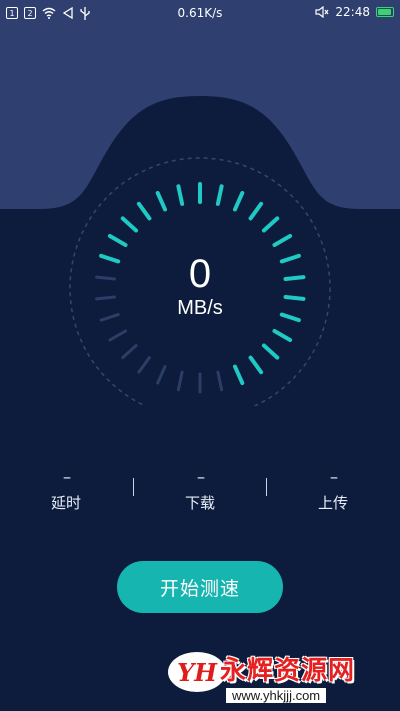  I want to click on status-right-icons: 22:48, so click(354, 12).